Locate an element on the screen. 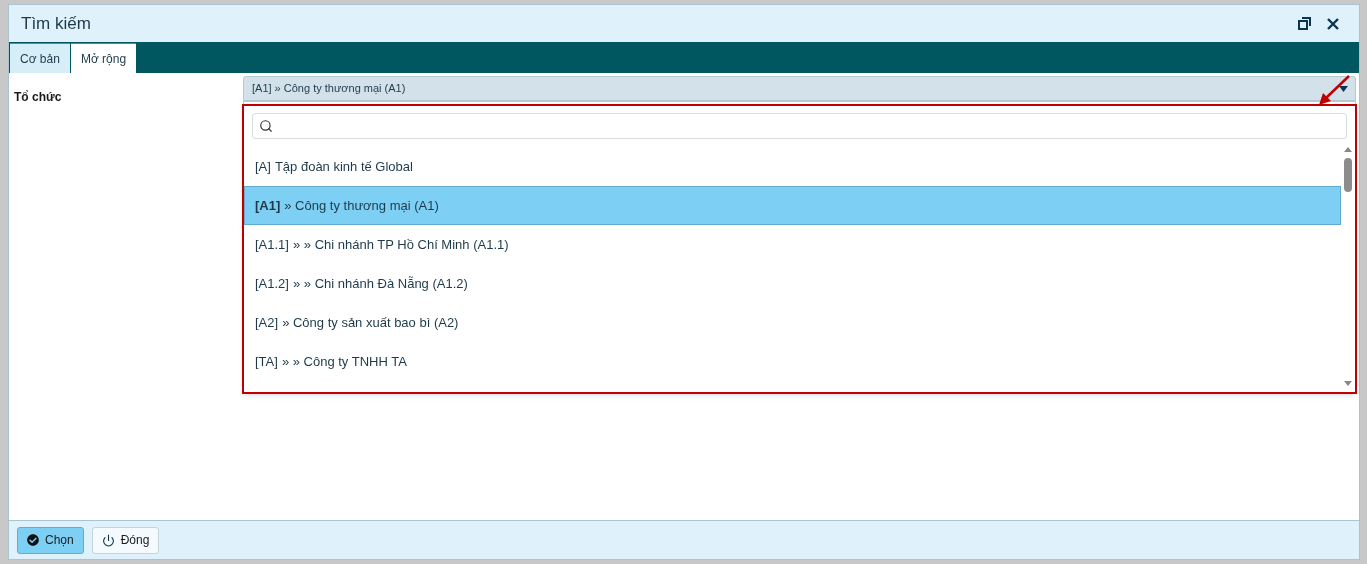 This screenshot has height=564, width=1367. dropdown-option: [A1.2] » » Chi nhánh Đà Nẵng (A1.2) is located at coordinates (792, 283).